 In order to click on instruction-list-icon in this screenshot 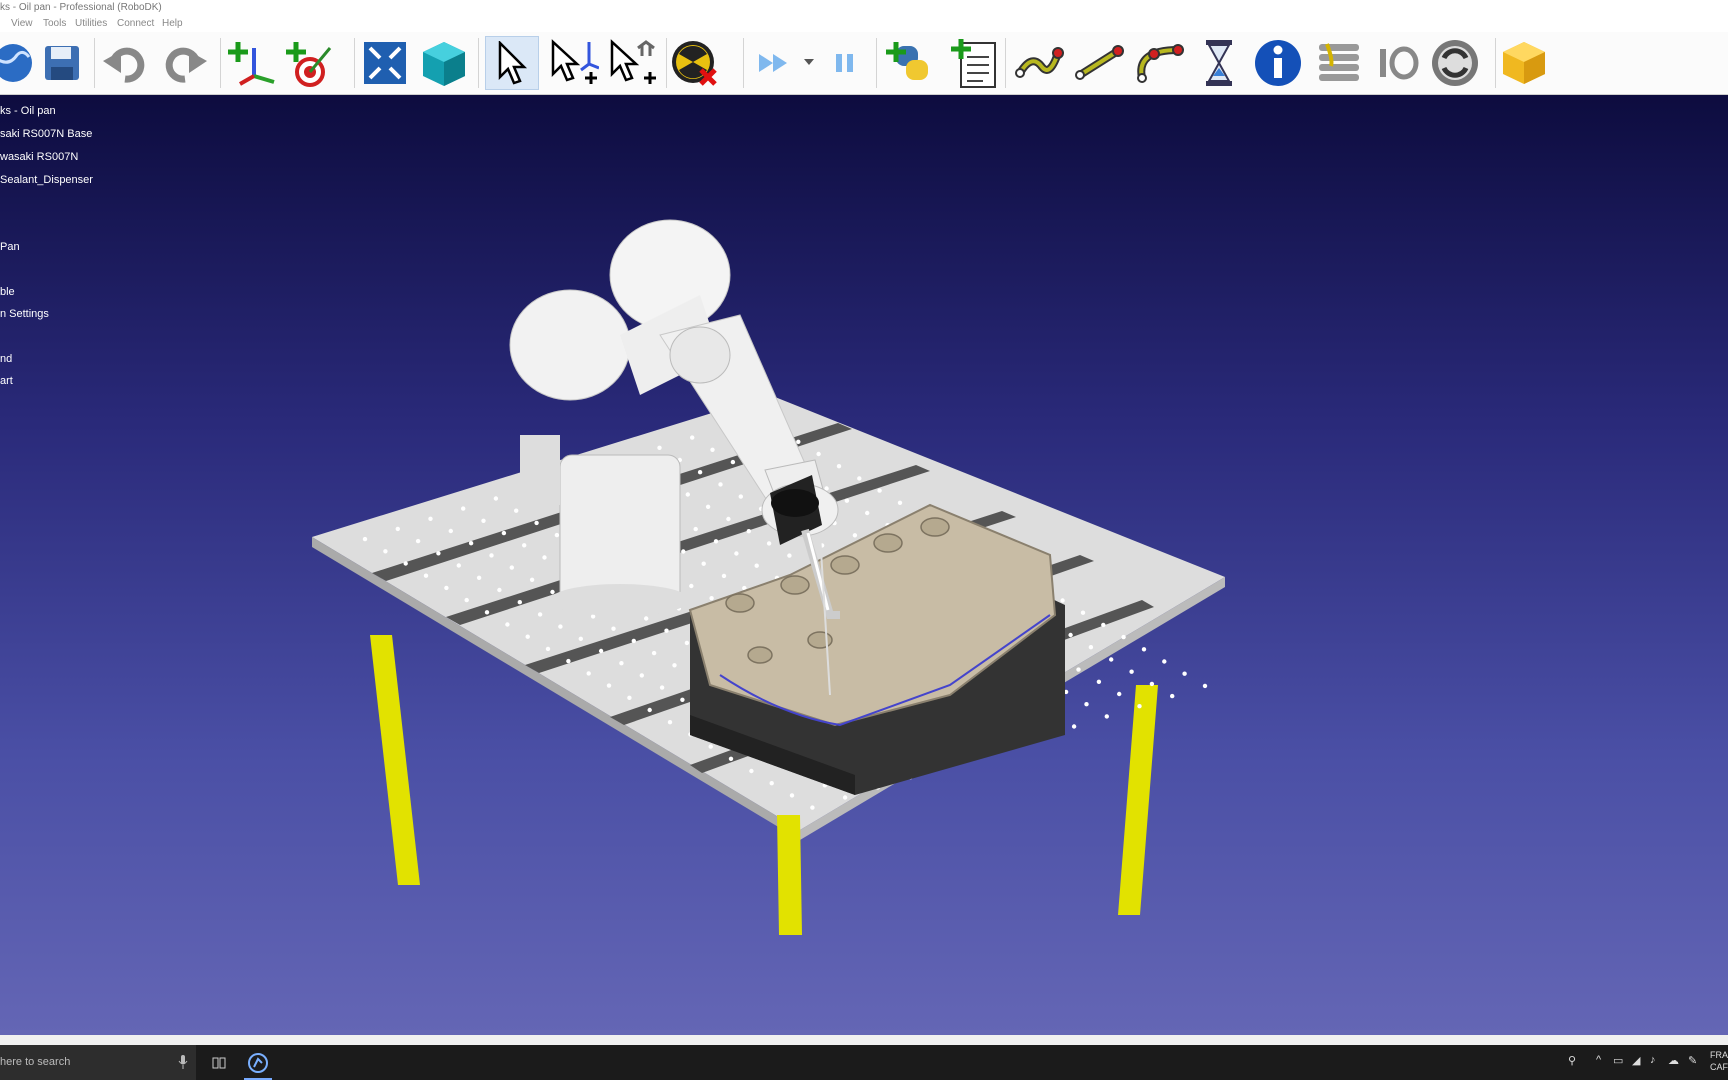, I will do `click(1338, 63)`.